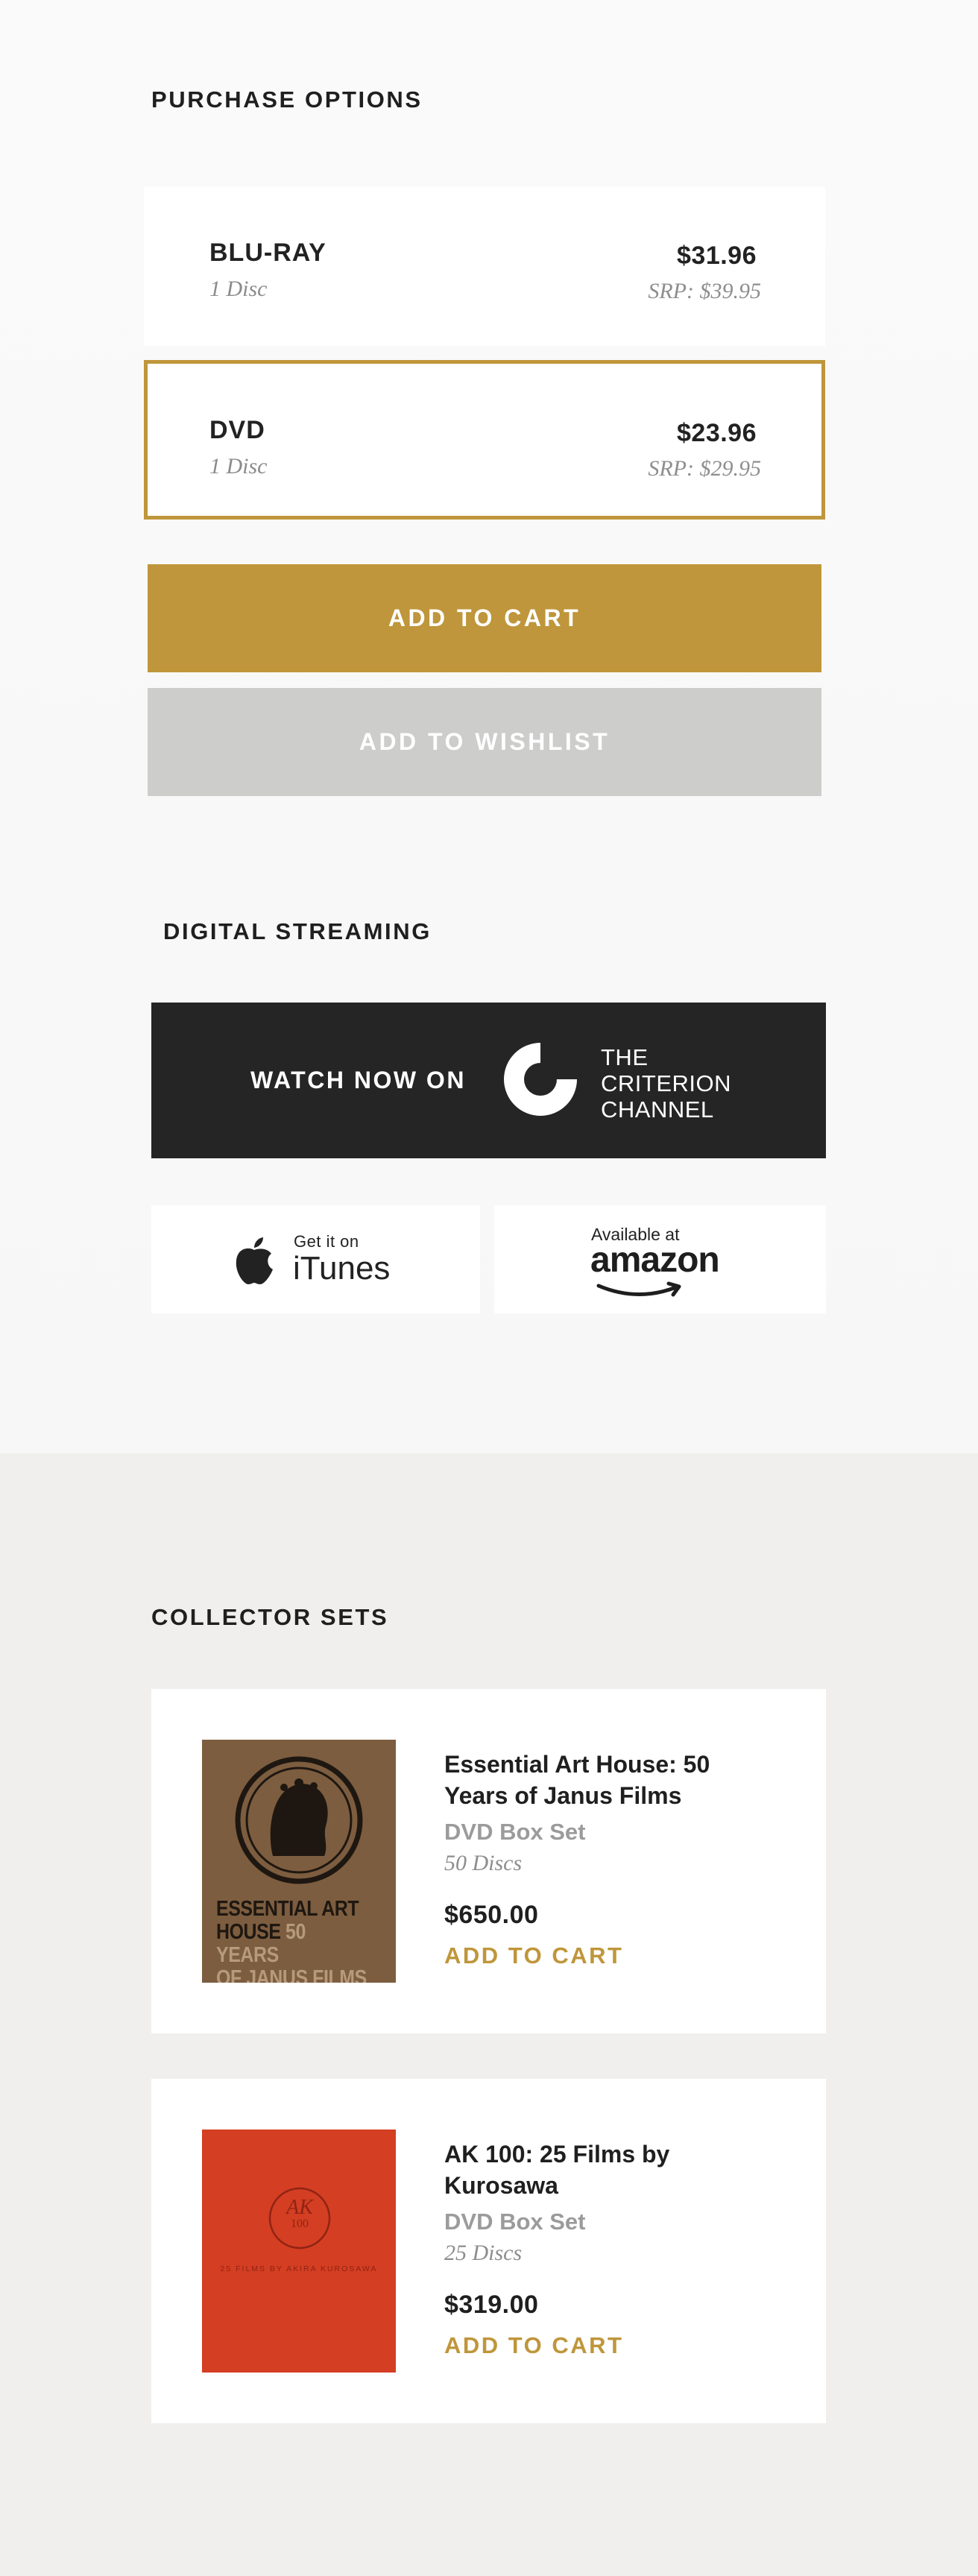 This screenshot has height=2576, width=978. Describe the element at coordinates (287, 1909) in the screenshot. I see `cover-line: ESSENTIAL ART` at that location.